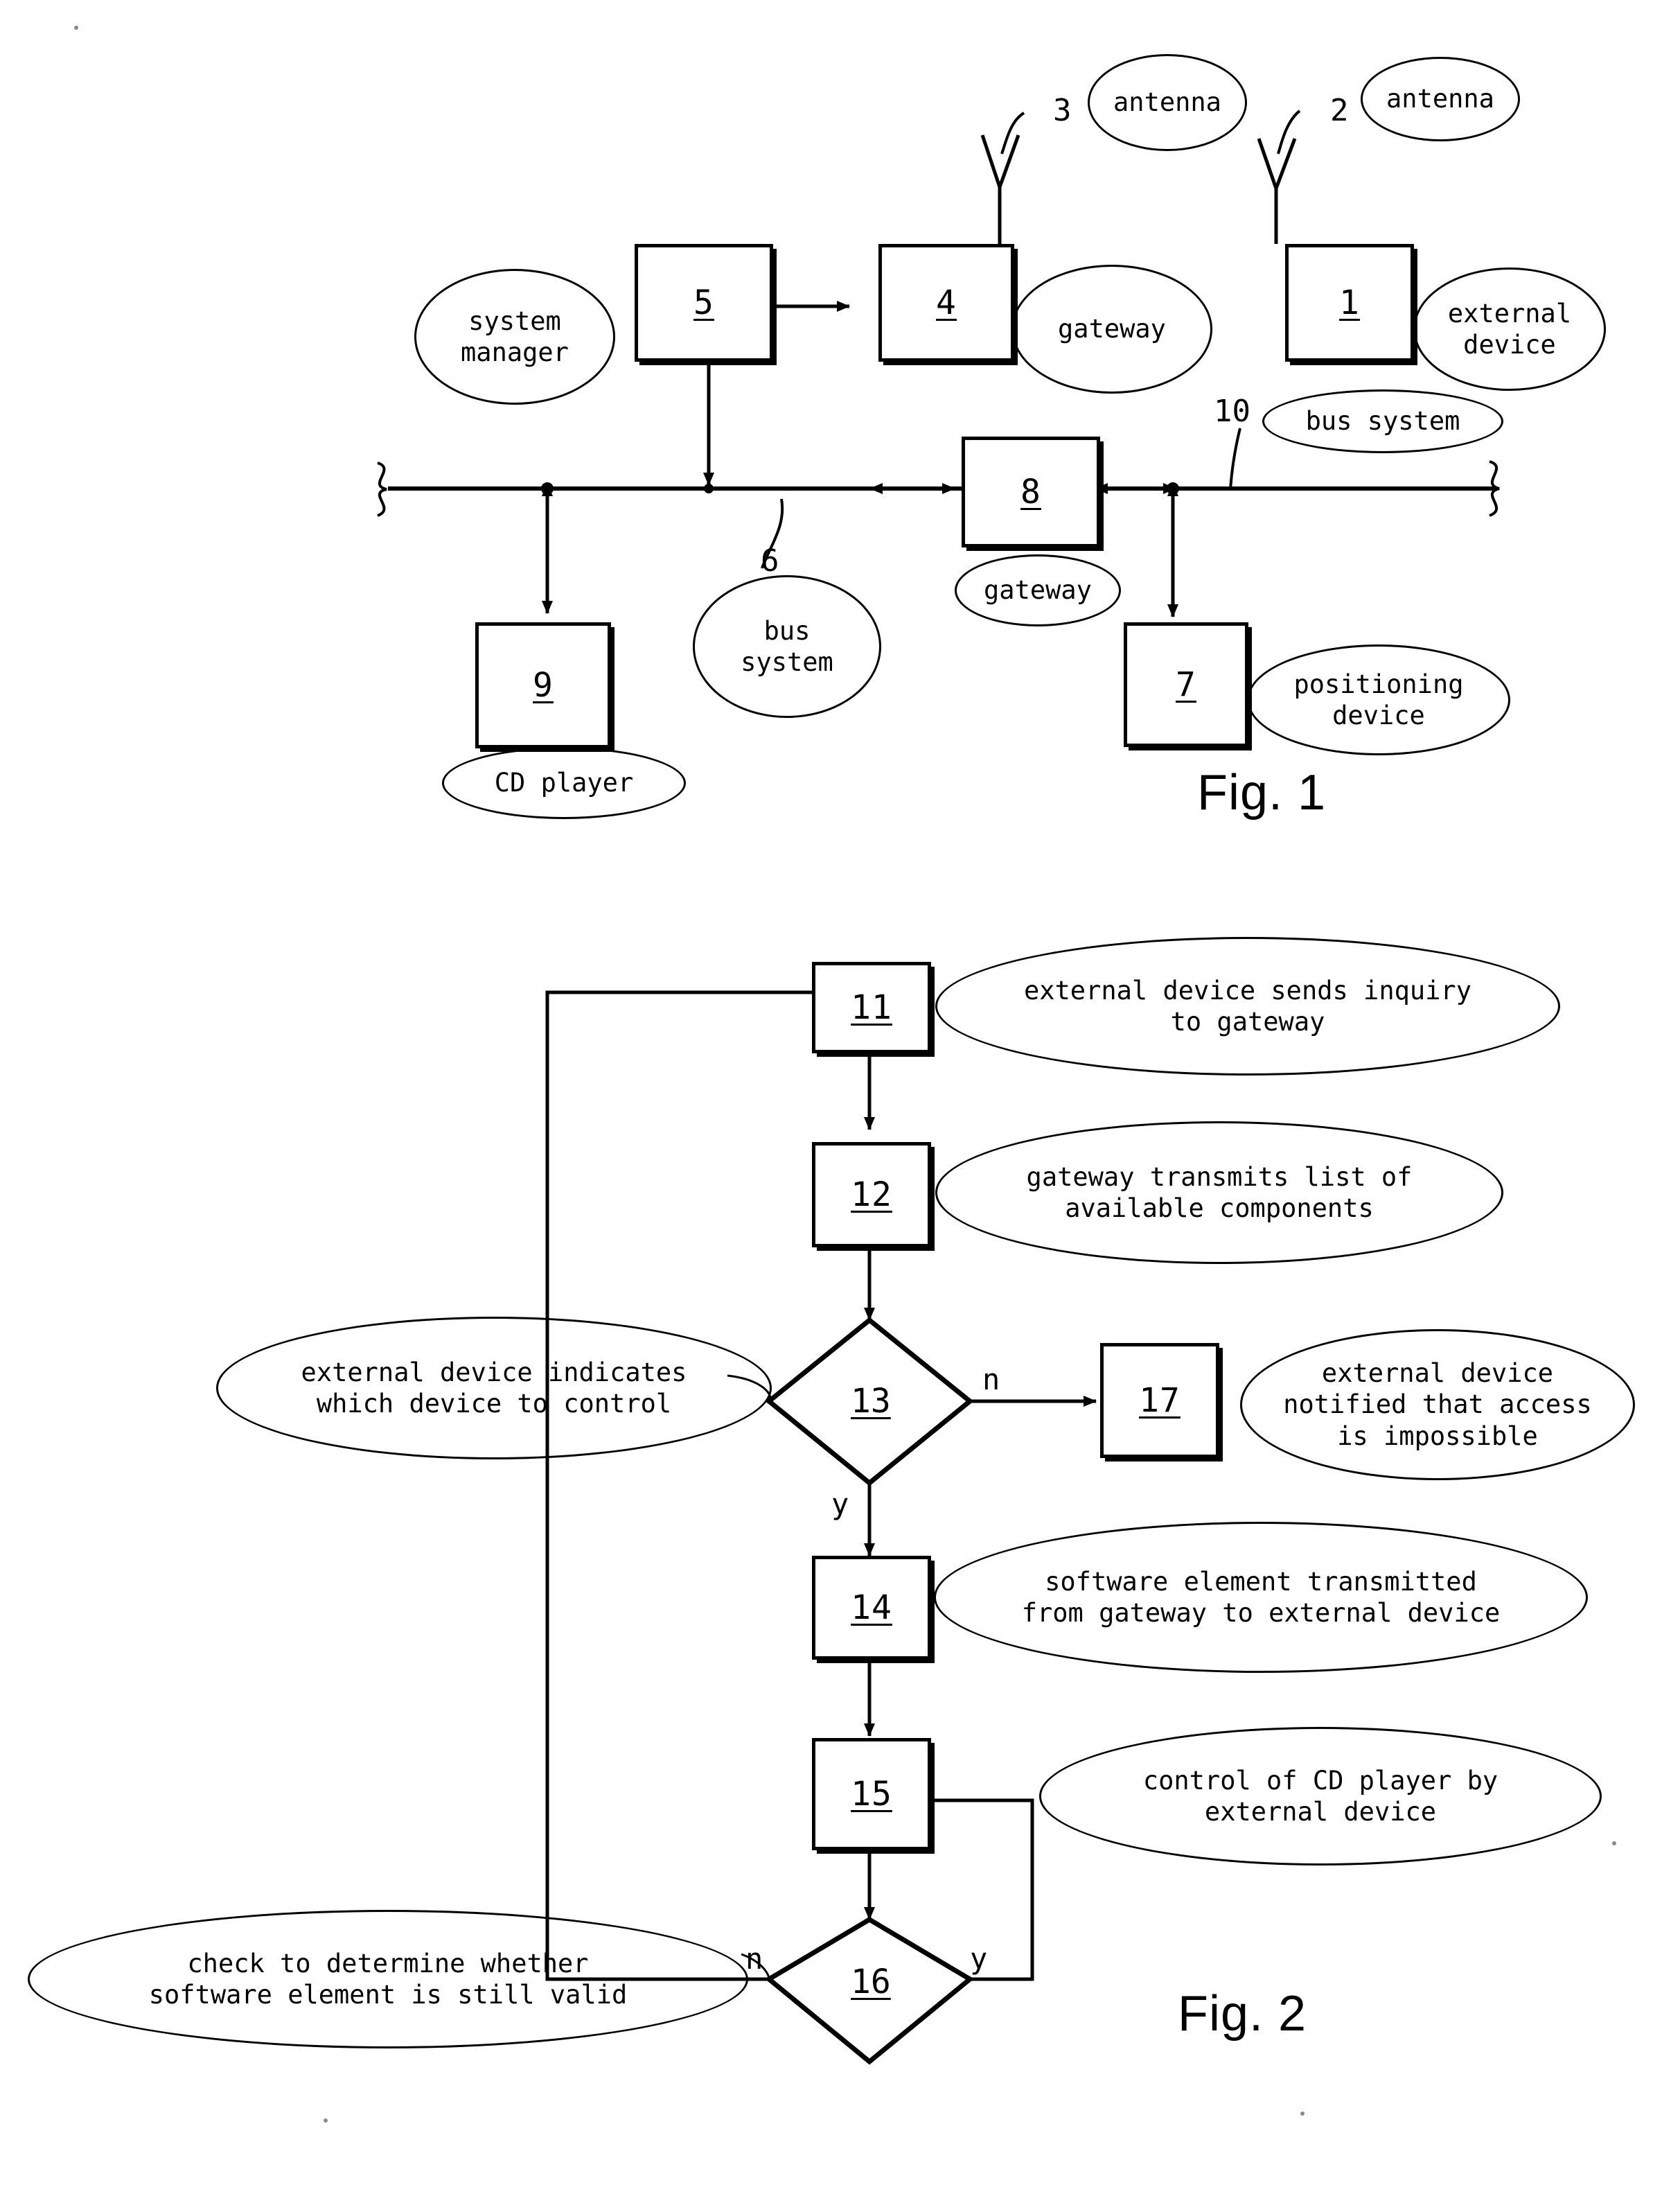 The height and width of the screenshot is (2212, 1680). I want to click on step-14-number: 14, so click(871, 1607).